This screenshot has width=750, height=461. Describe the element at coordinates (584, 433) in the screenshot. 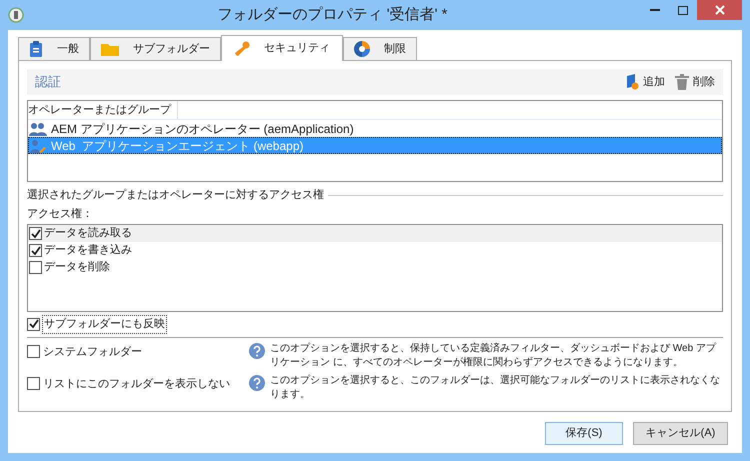

I see `dialog-button: 保存(S)` at that location.